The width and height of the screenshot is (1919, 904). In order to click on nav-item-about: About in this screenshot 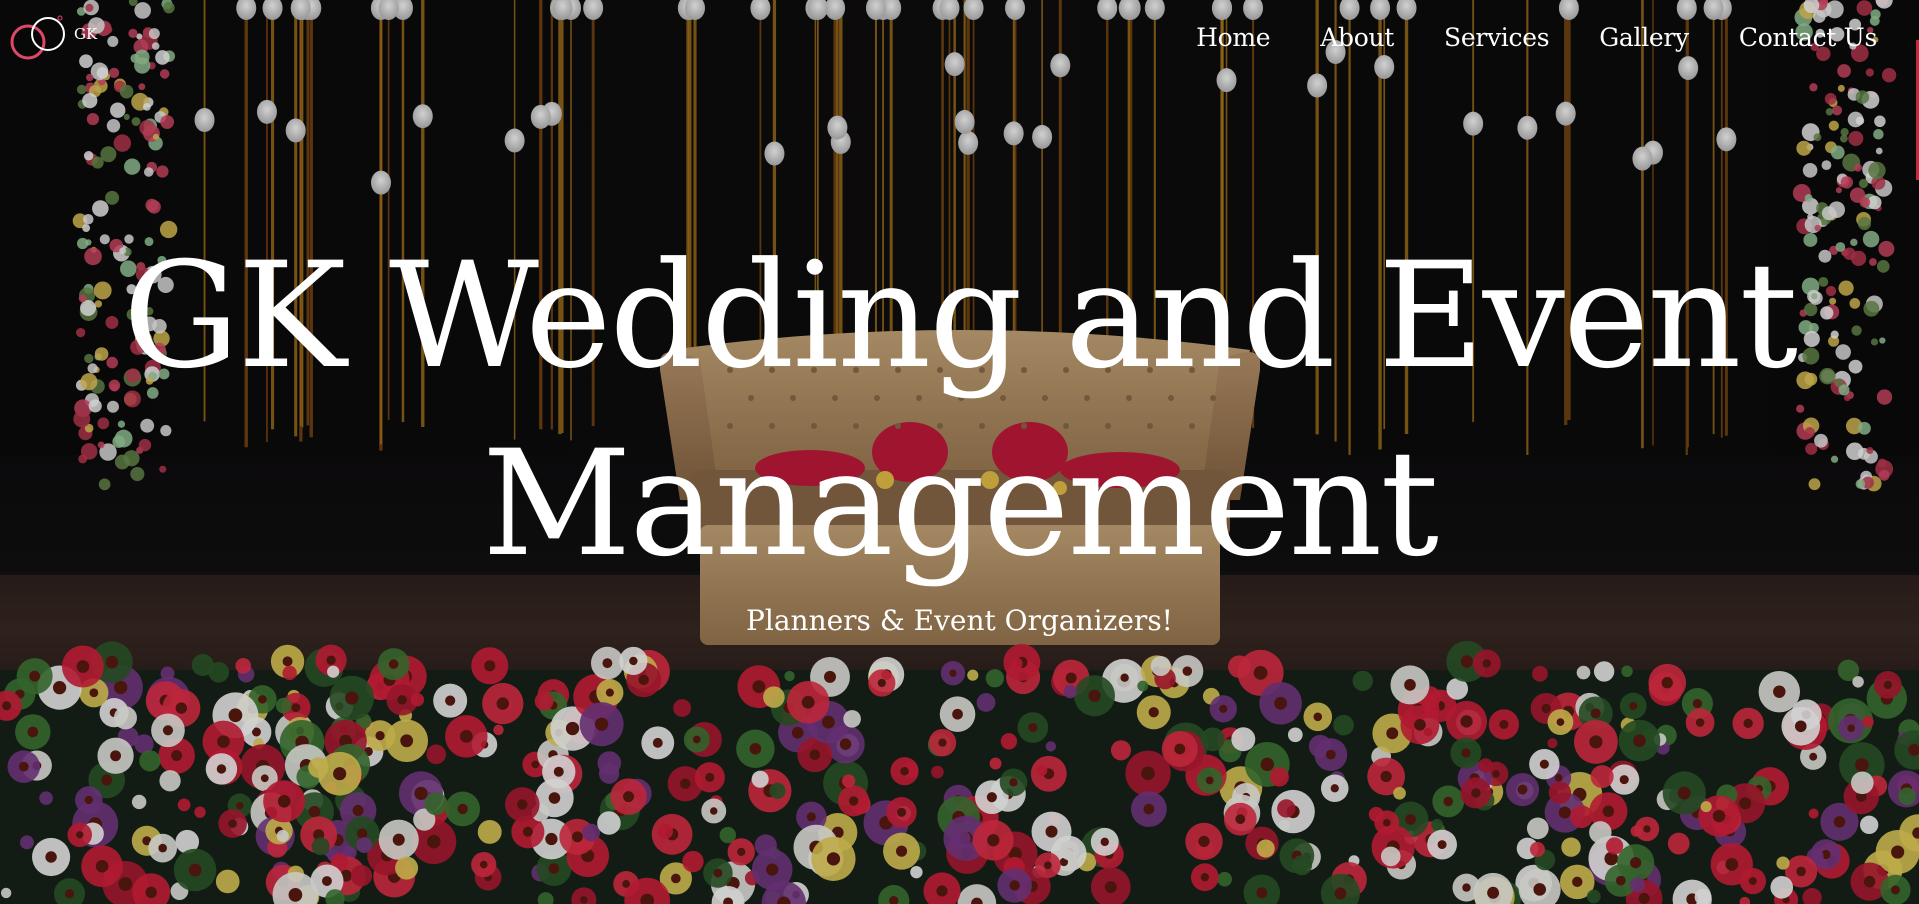, I will do `click(1332, 38)`.